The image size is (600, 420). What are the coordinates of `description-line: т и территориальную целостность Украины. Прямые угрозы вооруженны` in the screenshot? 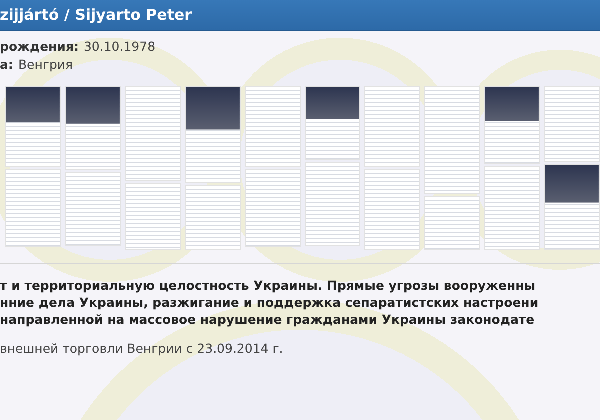 It's located at (268, 285).